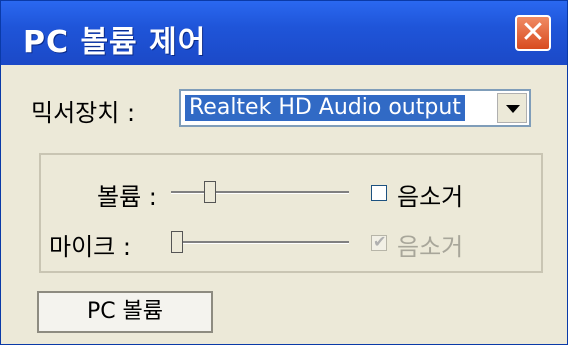 The width and height of the screenshot is (568, 345). What do you see at coordinates (127, 197) in the screenshot?
I see `volume-label: 볼륨 :` at bounding box center [127, 197].